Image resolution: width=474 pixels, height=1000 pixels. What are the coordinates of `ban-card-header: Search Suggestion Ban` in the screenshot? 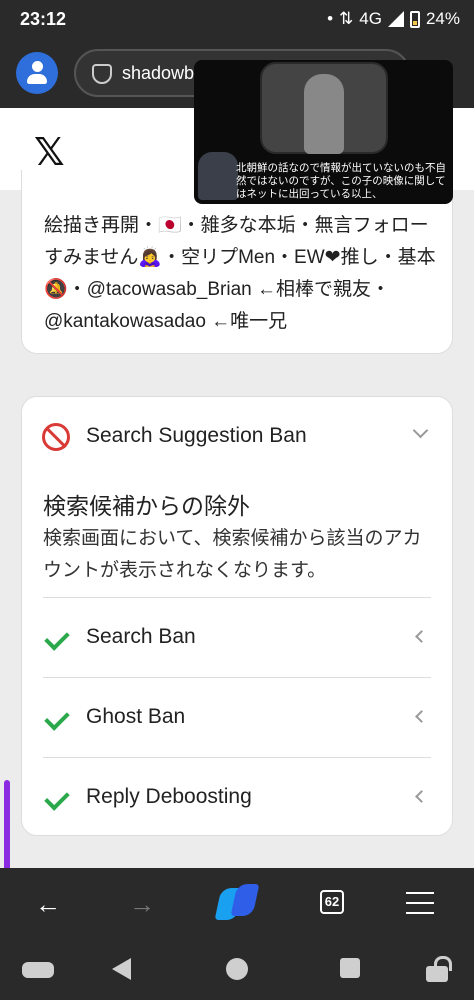 It's located at (237, 436).